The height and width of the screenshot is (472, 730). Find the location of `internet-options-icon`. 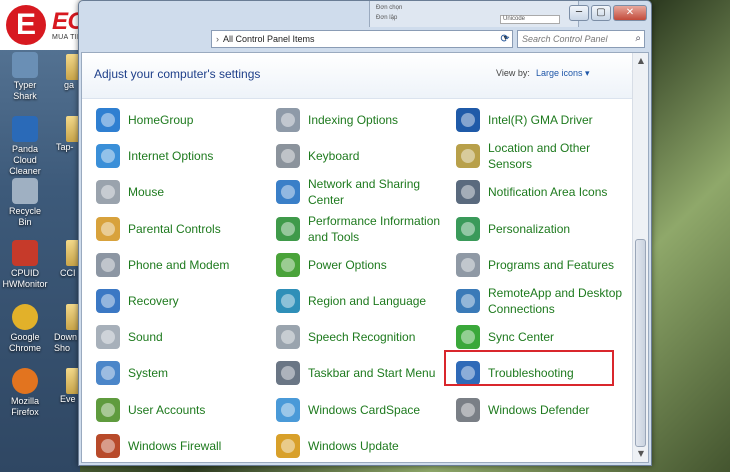

internet-options-icon is located at coordinates (108, 156).